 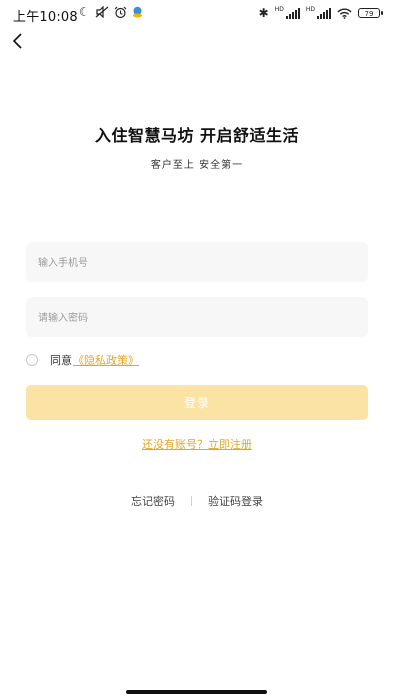 I want to click on divider, so click(x=191, y=501).